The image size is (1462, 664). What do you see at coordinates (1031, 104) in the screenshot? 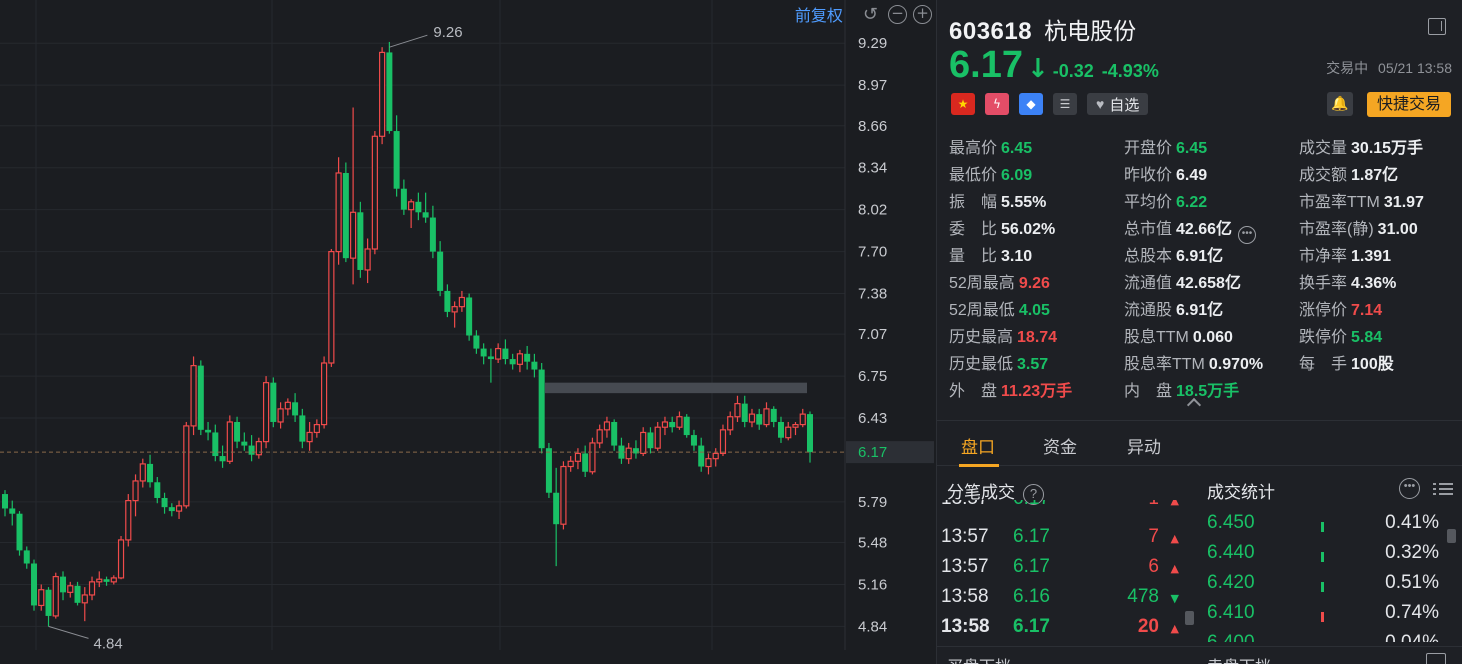
I see `tag-icon: ◆` at bounding box center [1031, 104].